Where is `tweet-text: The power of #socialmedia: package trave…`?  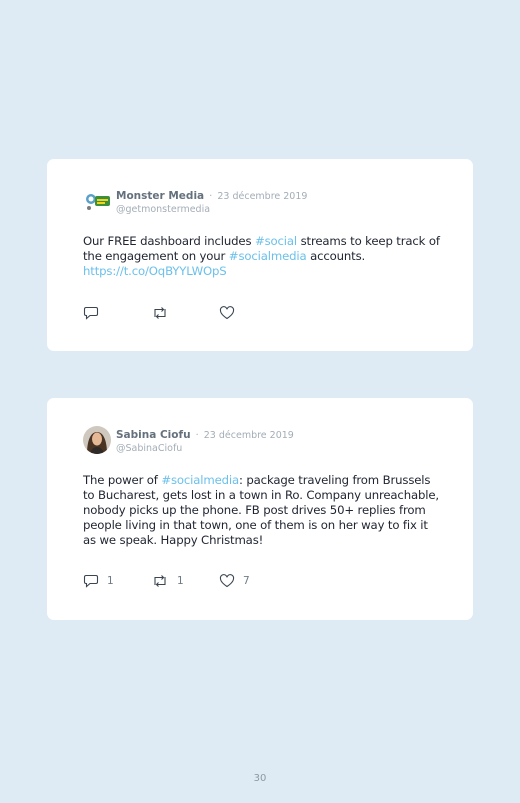
tweet-text: The power of #socialmedia: package trave… is located at coordinates (263, 510).